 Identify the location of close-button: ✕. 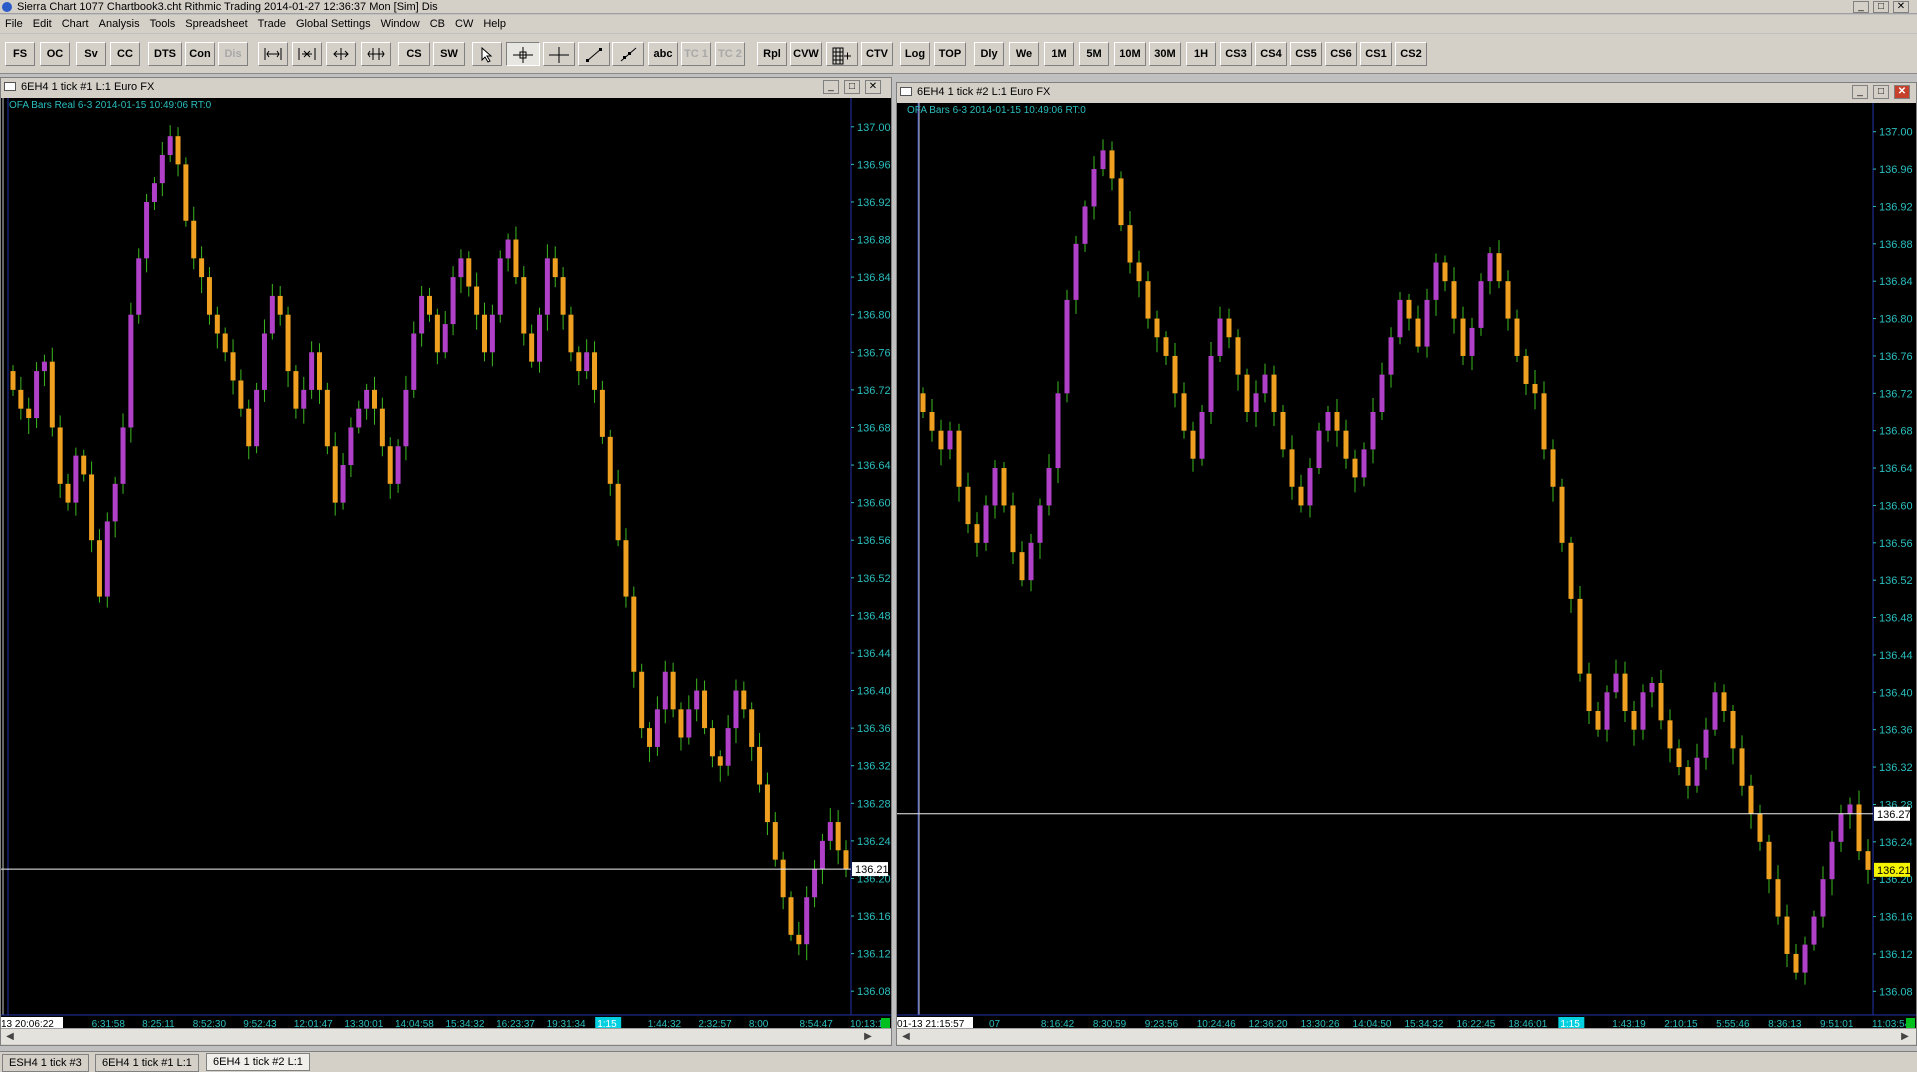
(1901, 7).